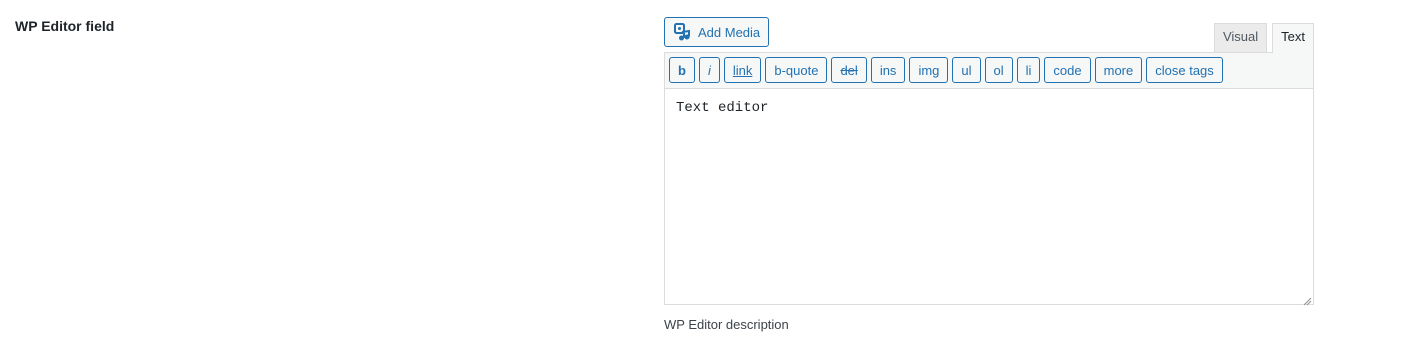  What do you see at coordinates (65, 26) in the screenshot?
I see `field-label: WP Editor field` at bounding box center [65, 26].